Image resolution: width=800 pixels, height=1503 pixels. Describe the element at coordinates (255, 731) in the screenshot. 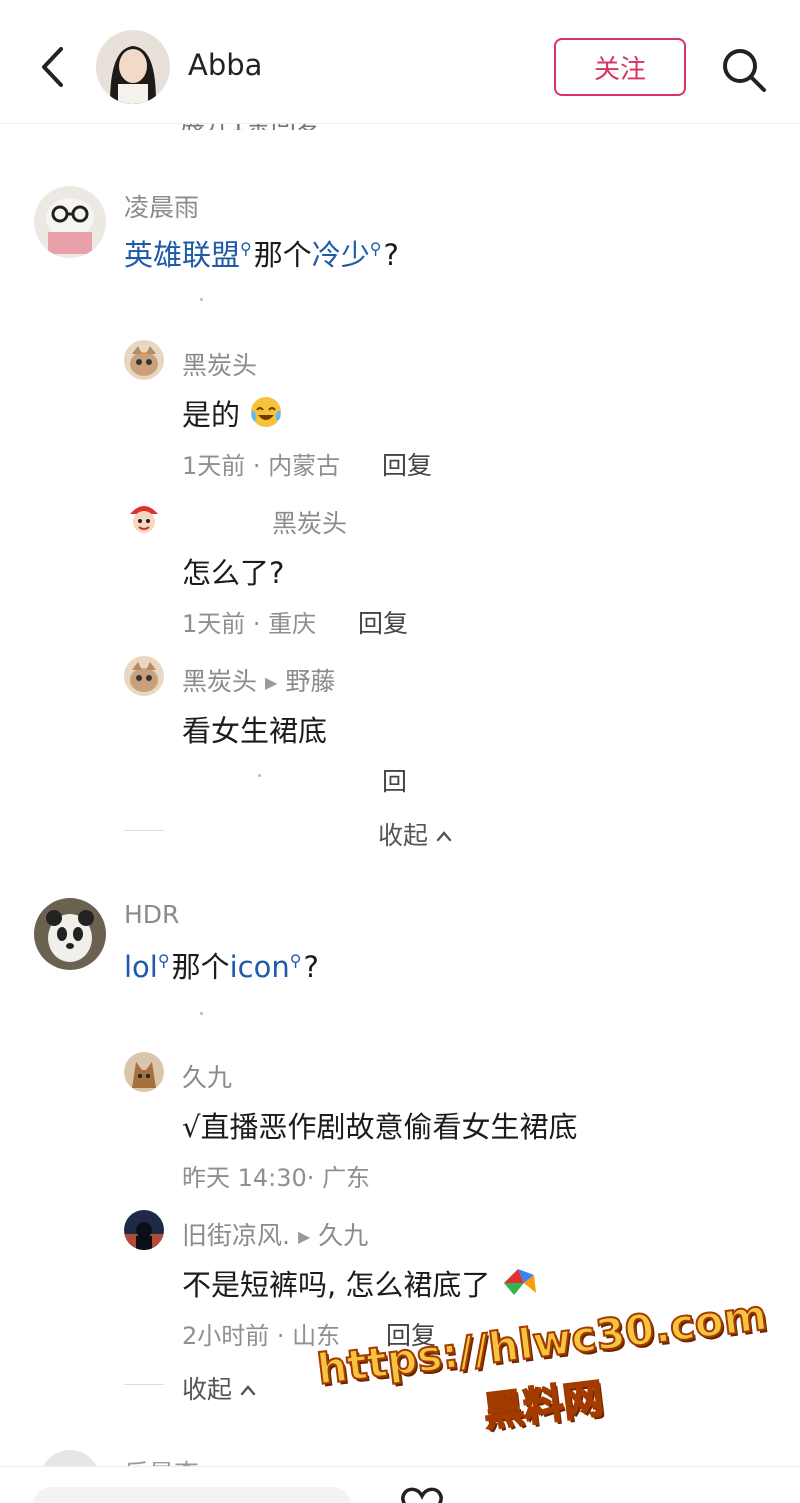

I see `reply-text: 看女生裙底` at that location.